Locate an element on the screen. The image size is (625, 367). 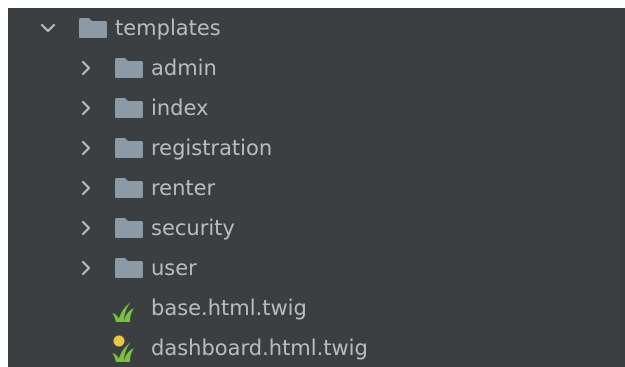
tree-item-renter: renter is located at coordinates (316, 188).